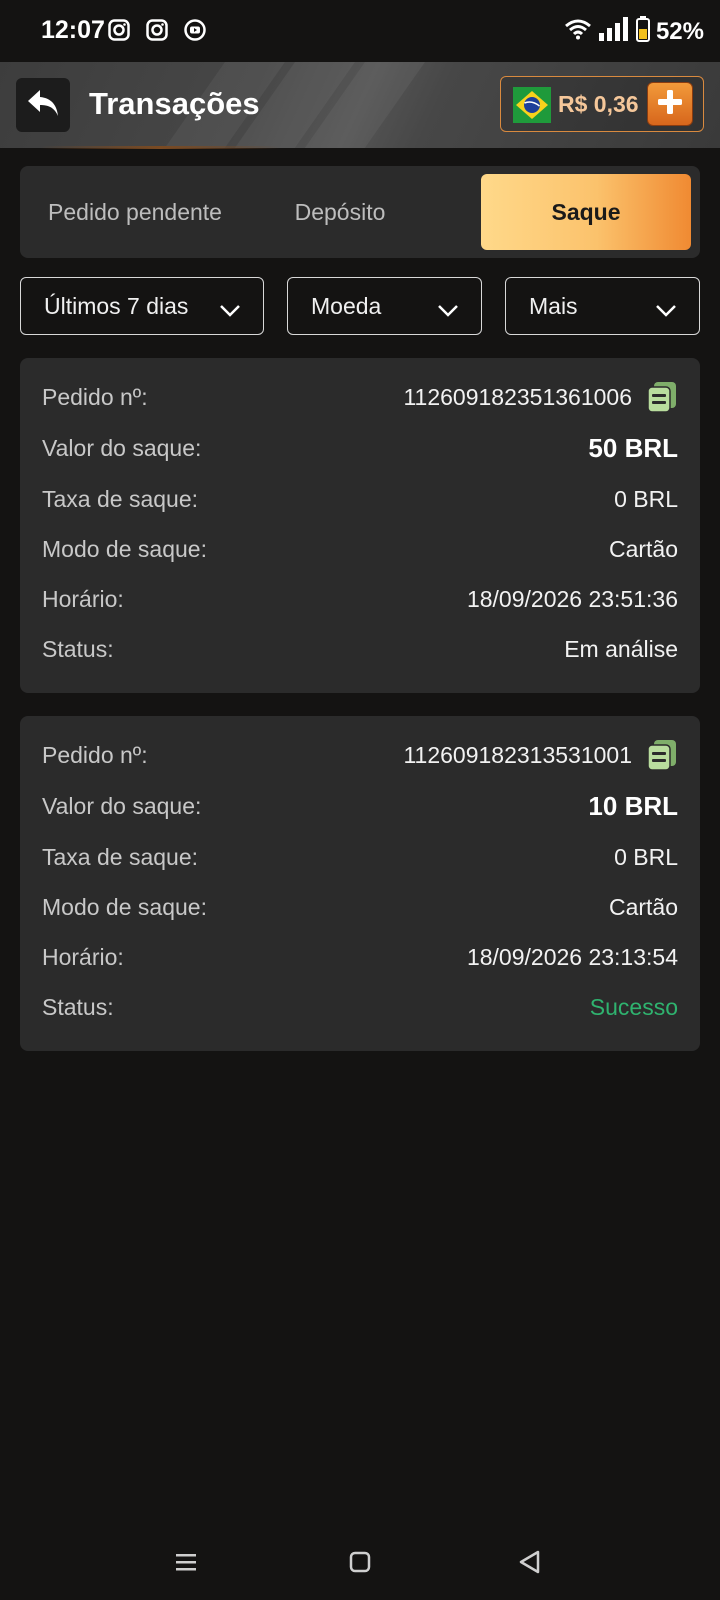  I want to click on plus-icon, so click(670, 104).